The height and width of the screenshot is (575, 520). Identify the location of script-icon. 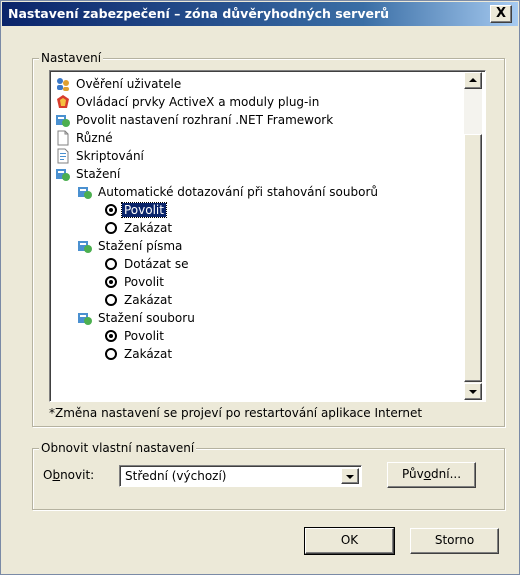
(63, 156).